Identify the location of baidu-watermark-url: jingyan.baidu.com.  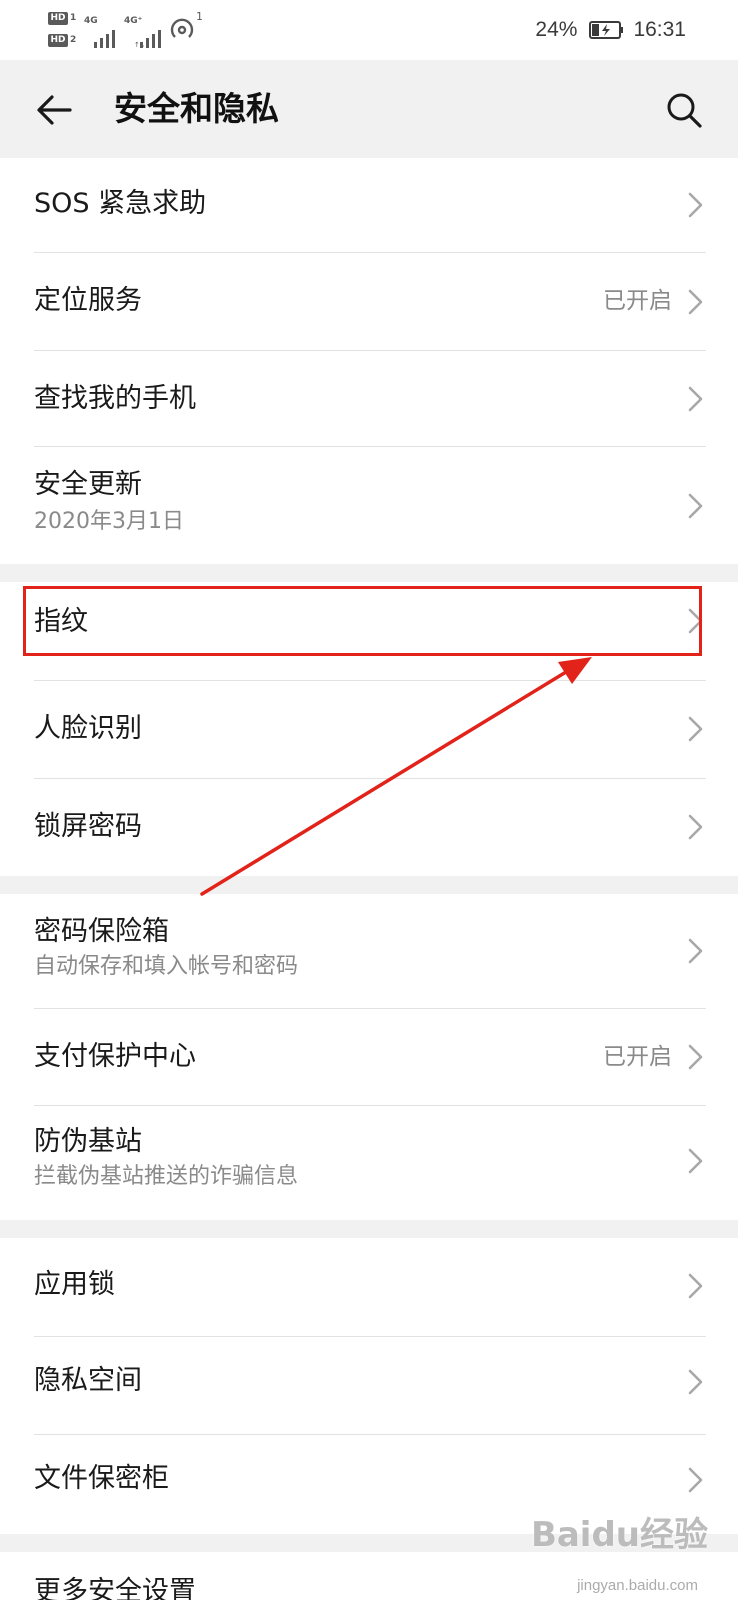
(637, 1585).